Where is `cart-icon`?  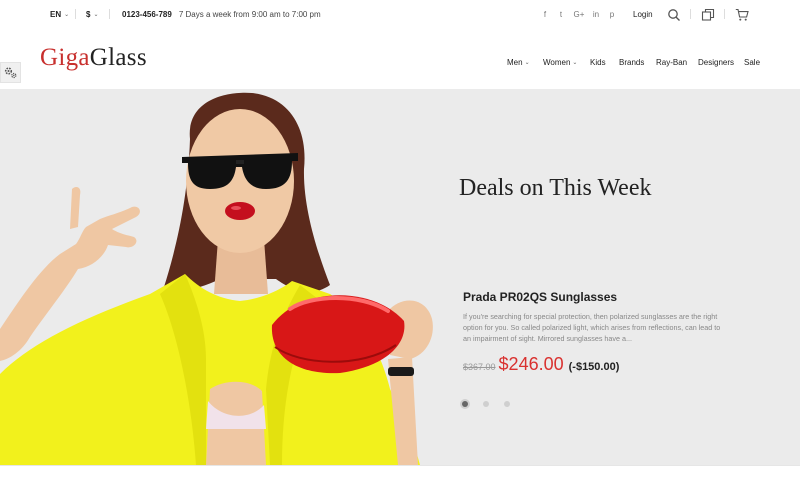
cart-icon is located at coordinates (742, 15).